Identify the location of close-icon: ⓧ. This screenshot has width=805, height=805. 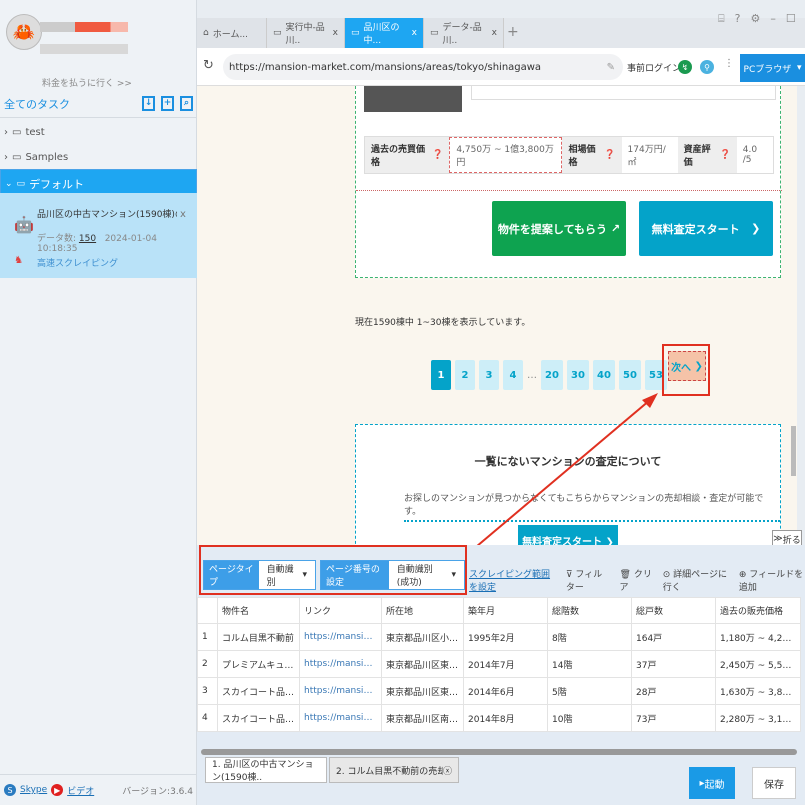
(447, 770).